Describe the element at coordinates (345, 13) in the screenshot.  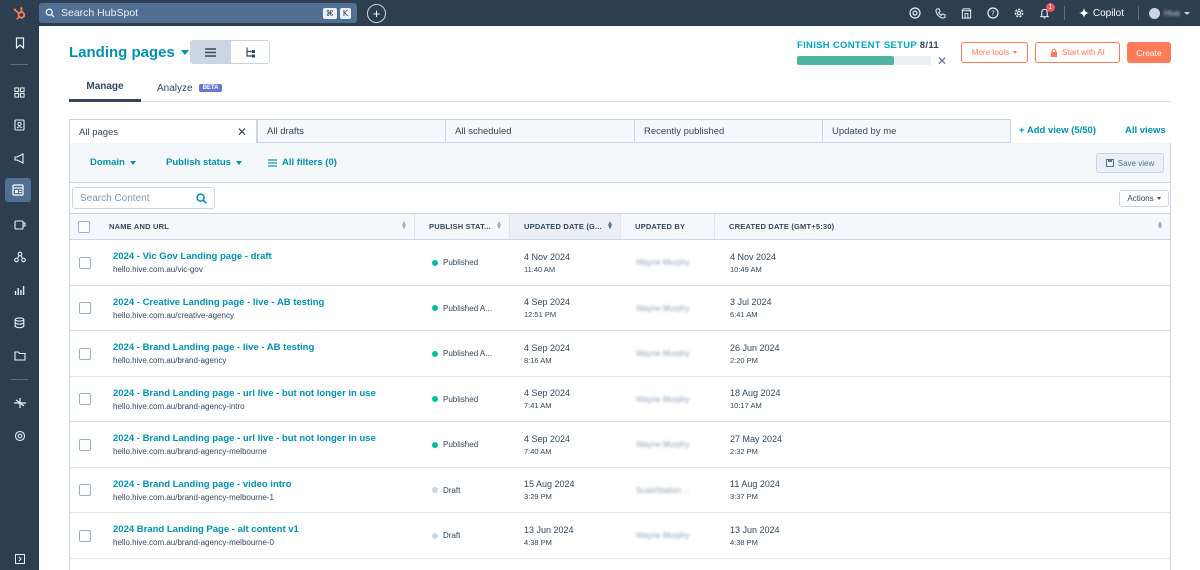
I see `shortcut-key-k: K` at that location.